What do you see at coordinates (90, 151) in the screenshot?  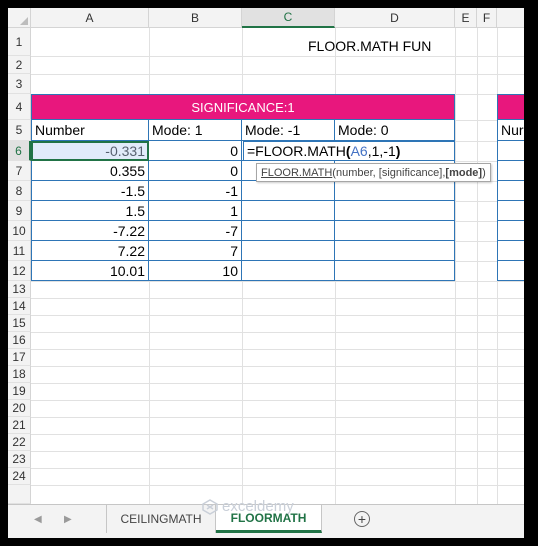 I see `table-cell-number: -0.331` at bounding box center [90, 151].